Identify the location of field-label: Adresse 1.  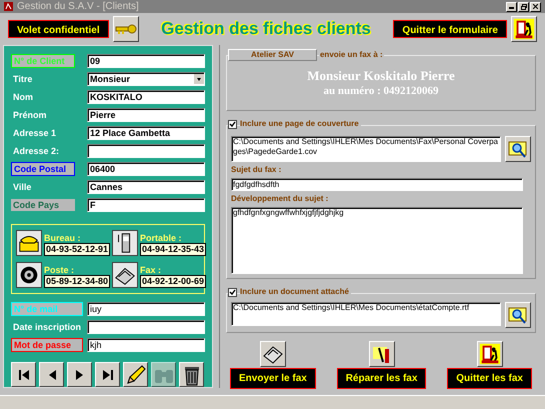
(35, 133).